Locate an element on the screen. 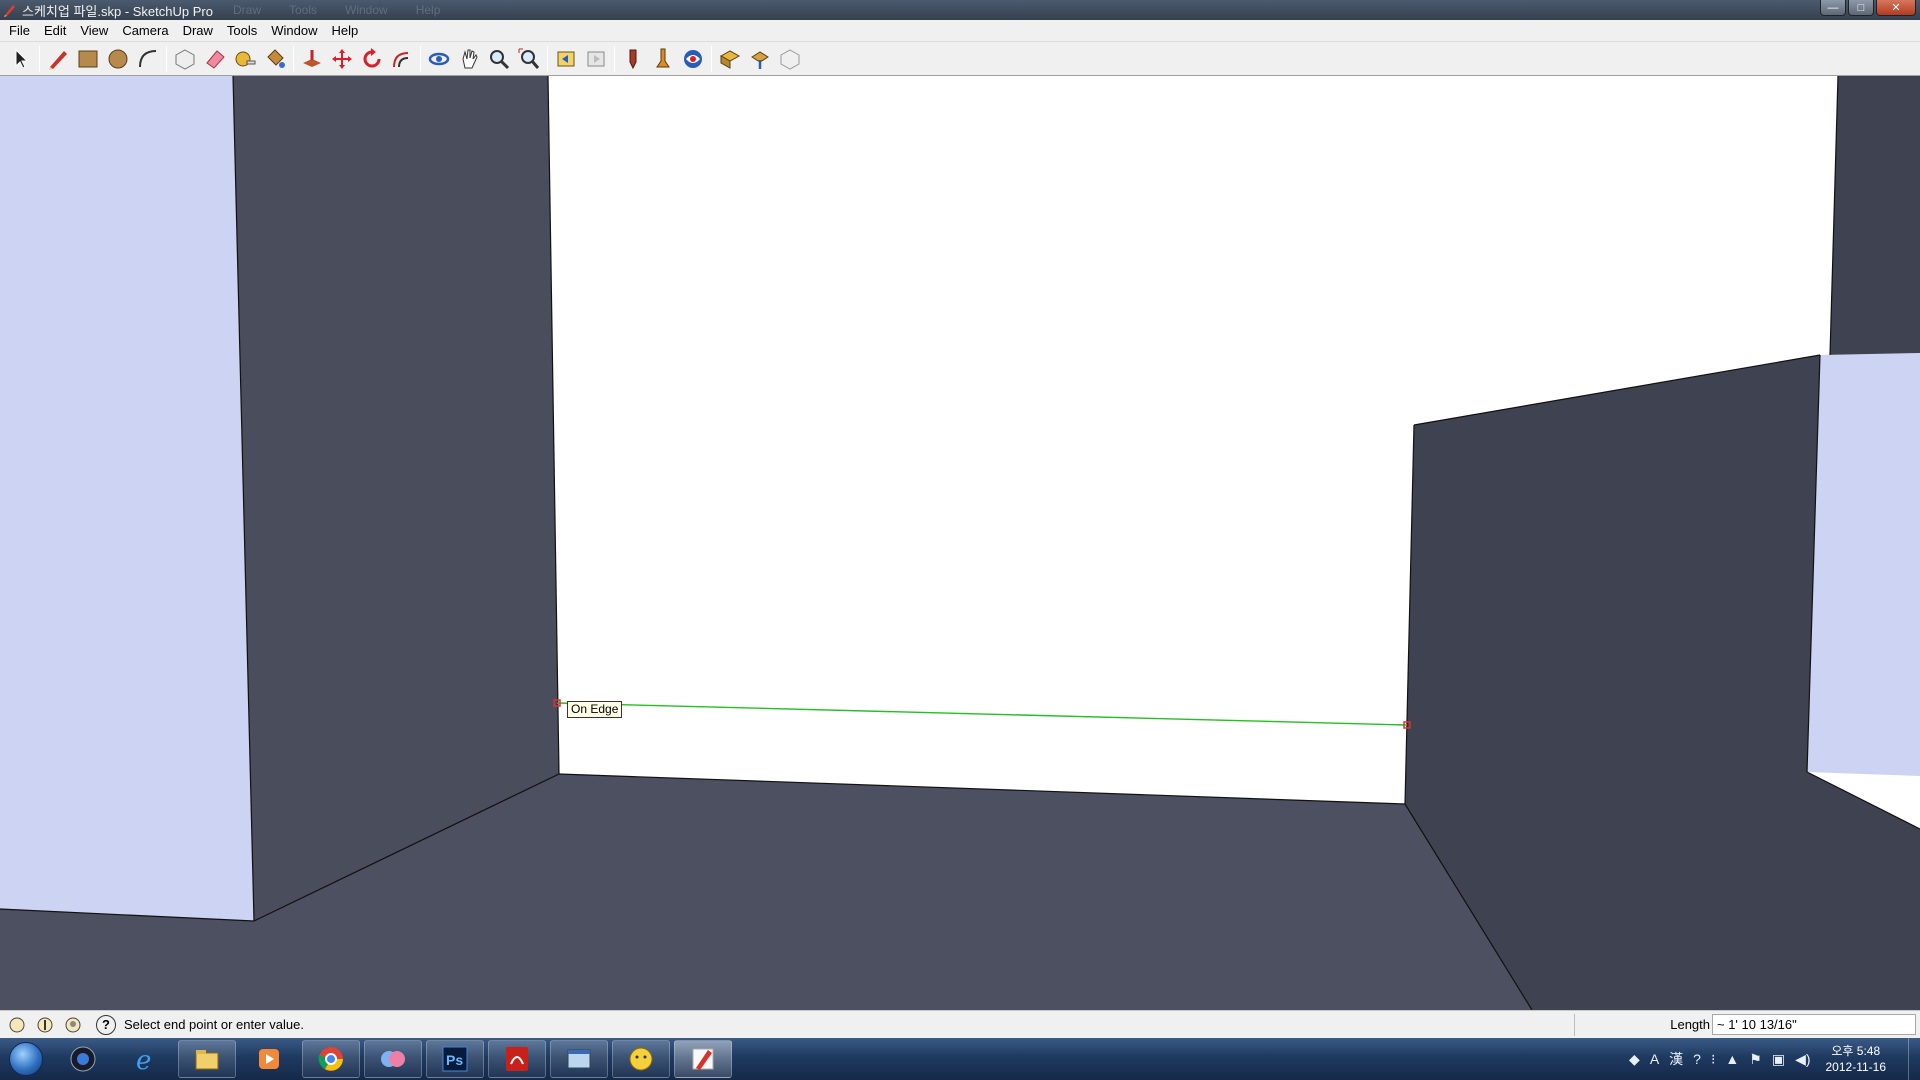 This screenshot has width=1920, height=1080. zoom-extents-button is located at coordinates (529, 59).